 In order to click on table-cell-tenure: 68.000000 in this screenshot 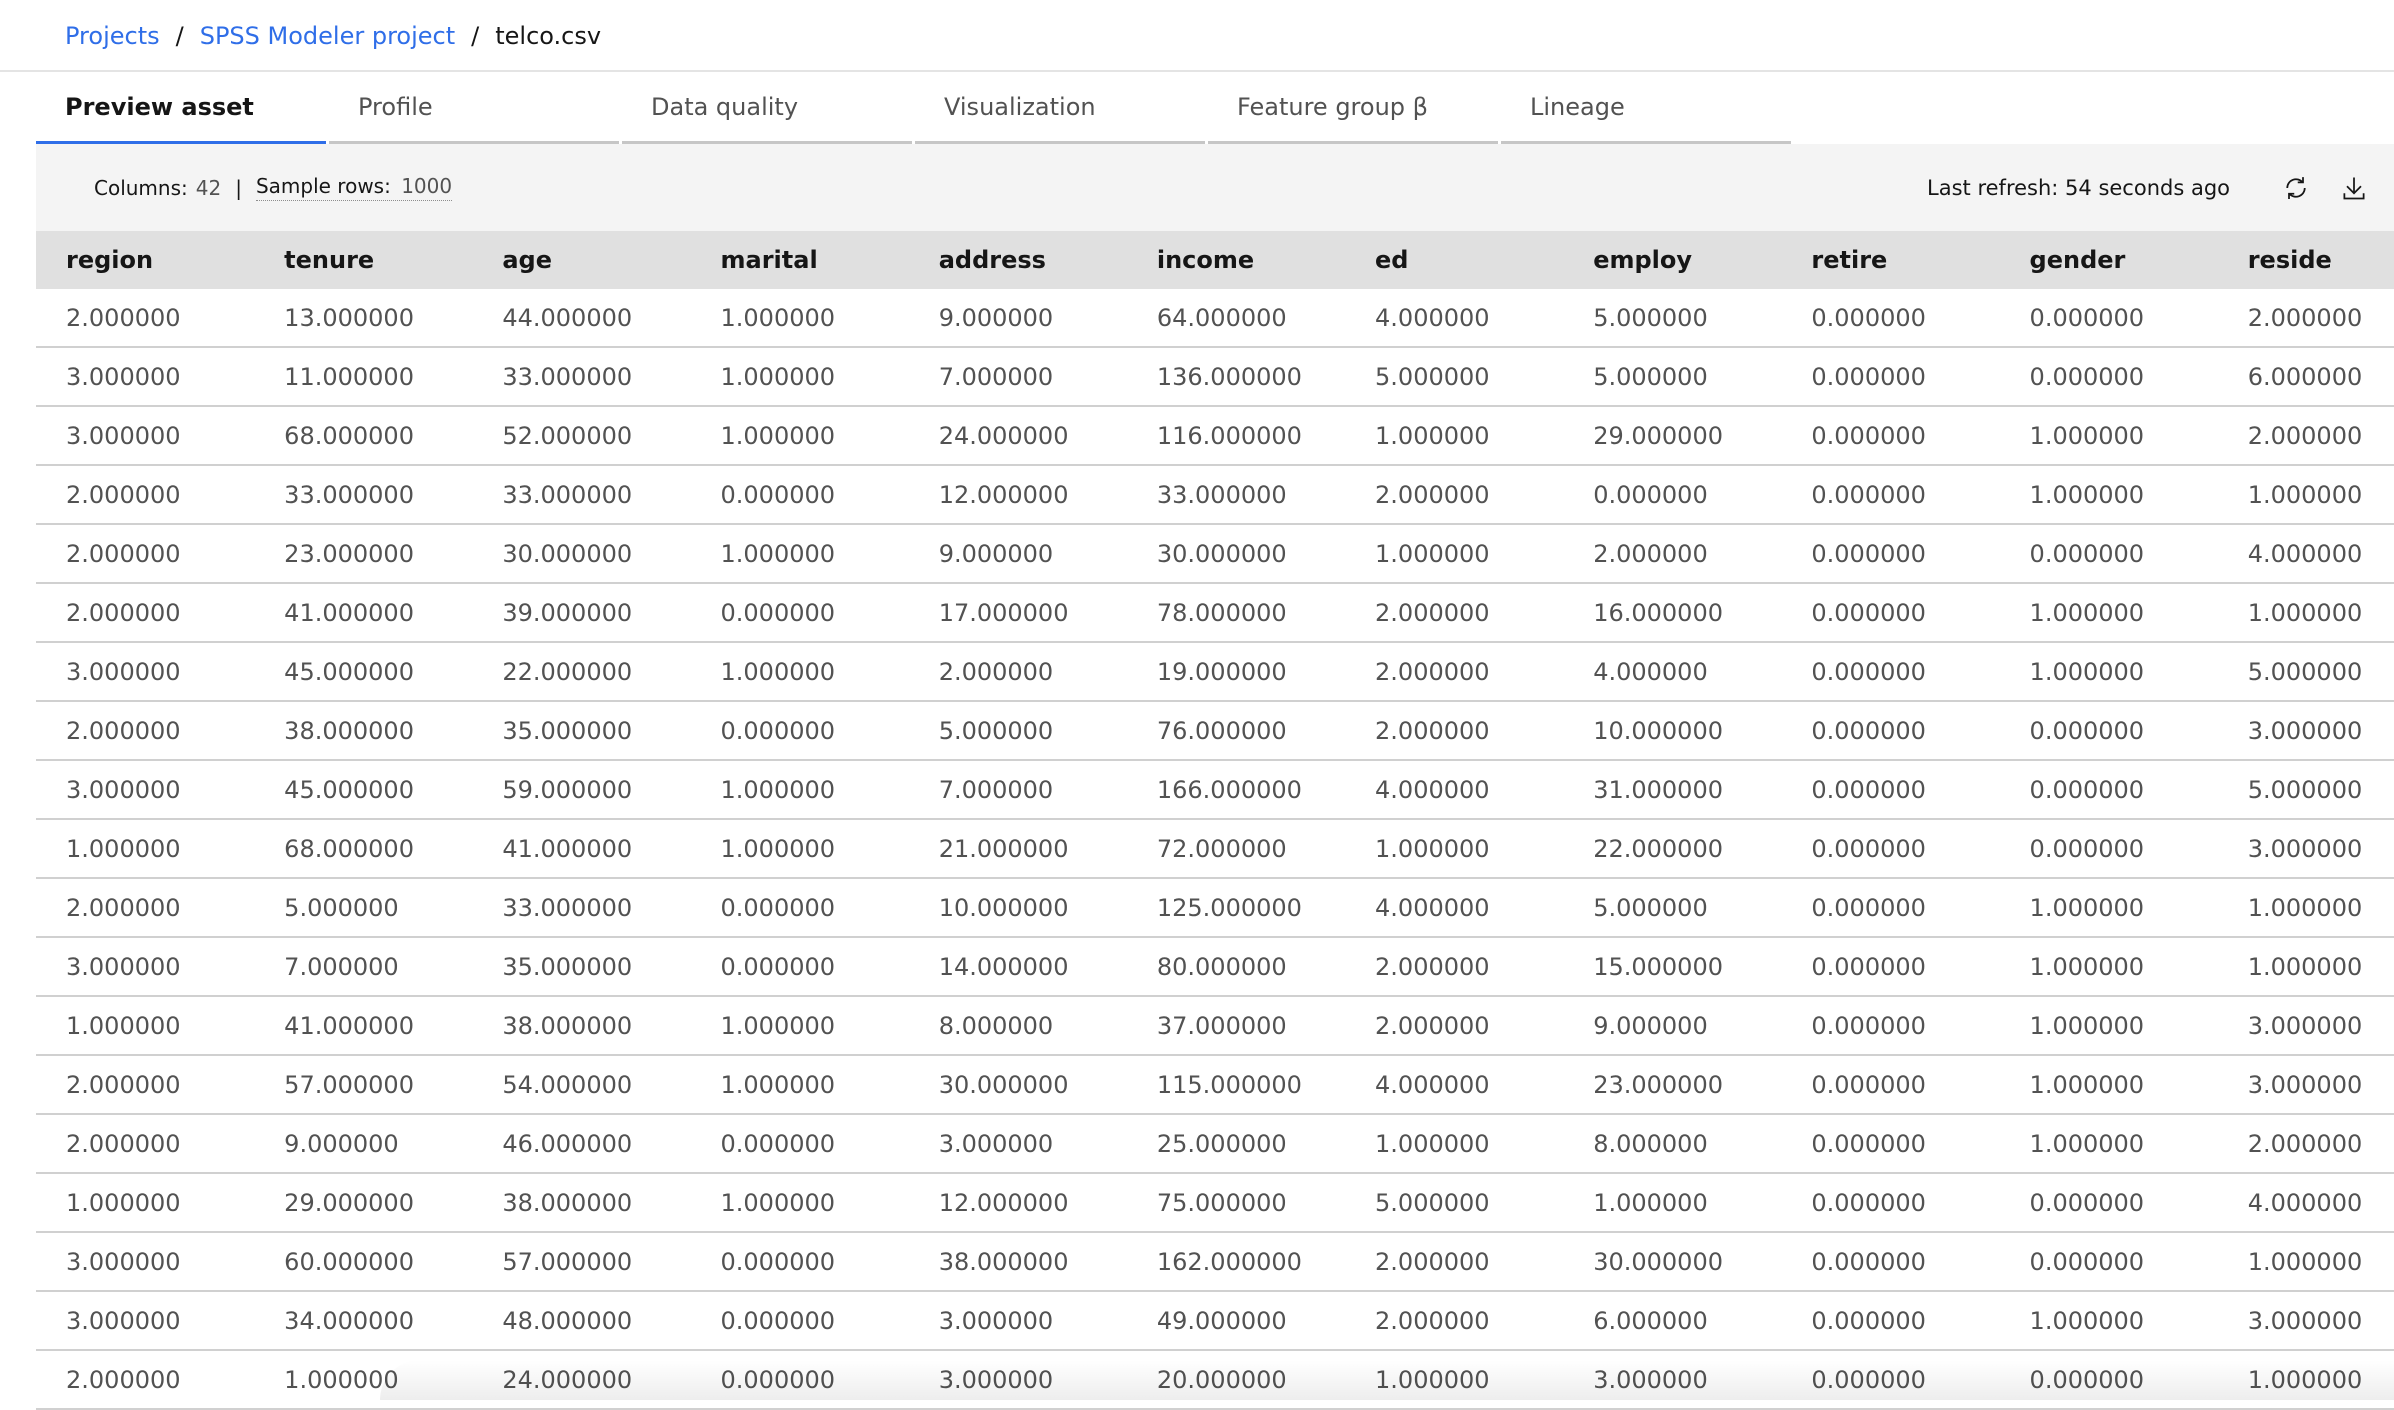, I will do `click(363, 436)`.